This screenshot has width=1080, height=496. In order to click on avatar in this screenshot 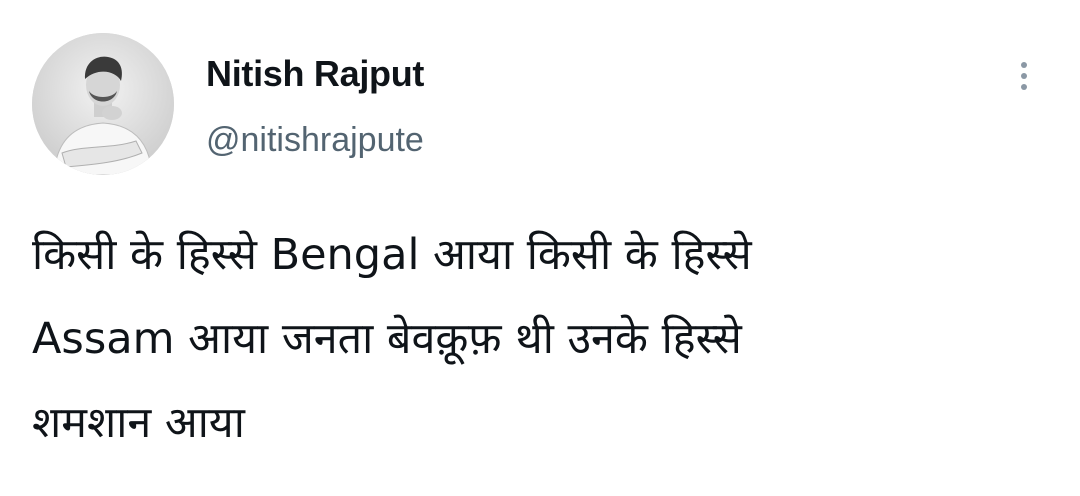, I will do `click(103, 104)`.